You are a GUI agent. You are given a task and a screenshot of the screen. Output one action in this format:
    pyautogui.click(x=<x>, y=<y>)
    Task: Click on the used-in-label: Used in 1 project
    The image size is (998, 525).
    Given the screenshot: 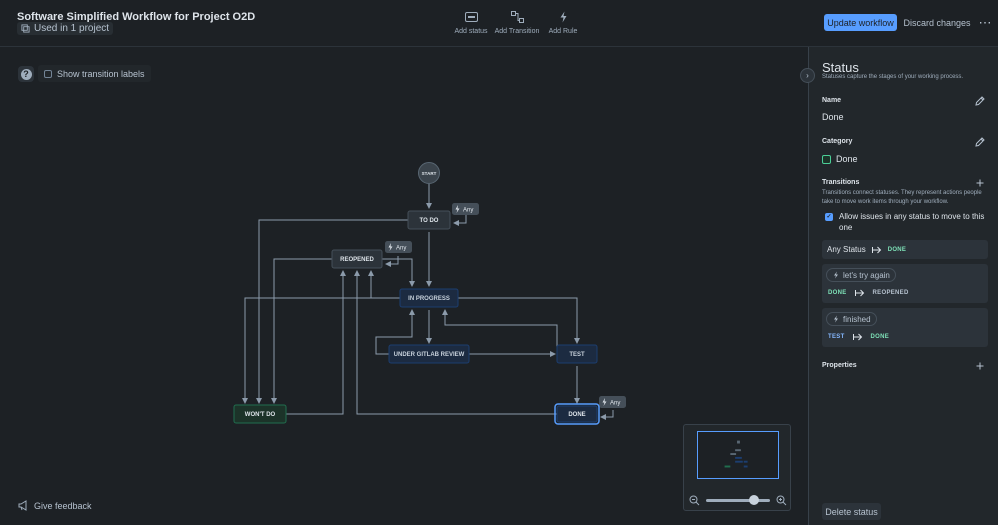 What is the action you would take?
    pyautogui.click(x=72, y=28)
    